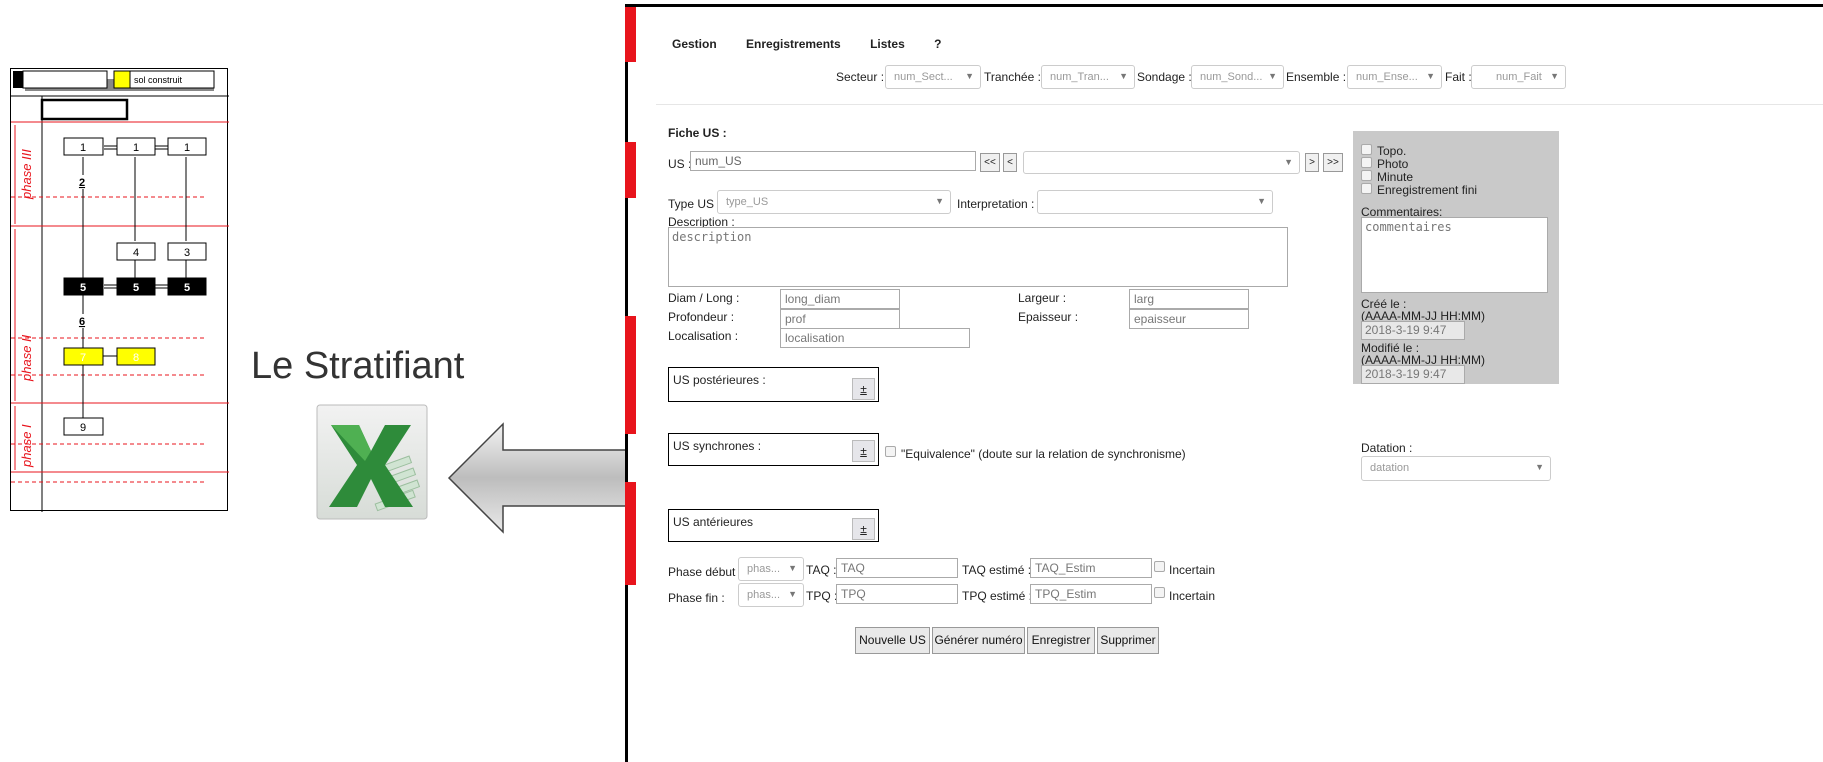  What do you see at coordinates (1458, 77) in the screenshot?
I see `filter-fait-label: Fait :` at bounding box center [1458, 77].